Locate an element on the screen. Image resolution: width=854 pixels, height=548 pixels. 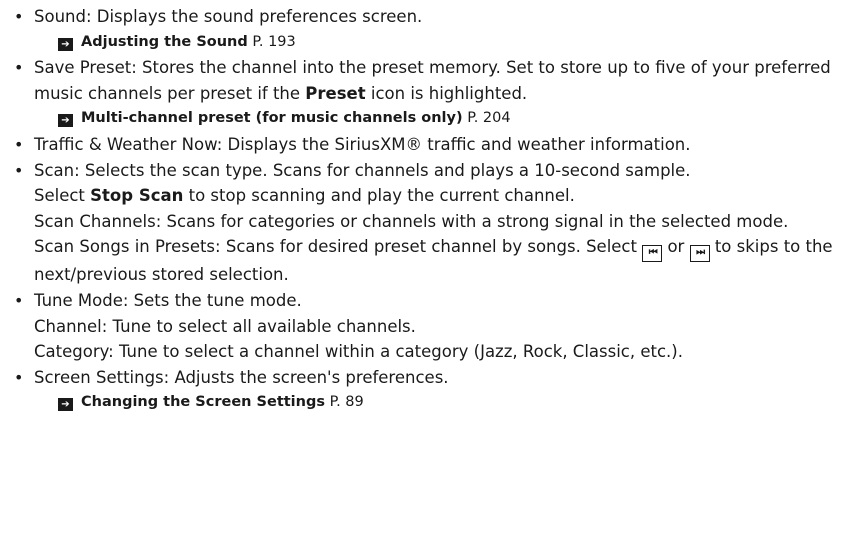
term-tune-mode: Tune Mode is located at coordinates (78, 300).